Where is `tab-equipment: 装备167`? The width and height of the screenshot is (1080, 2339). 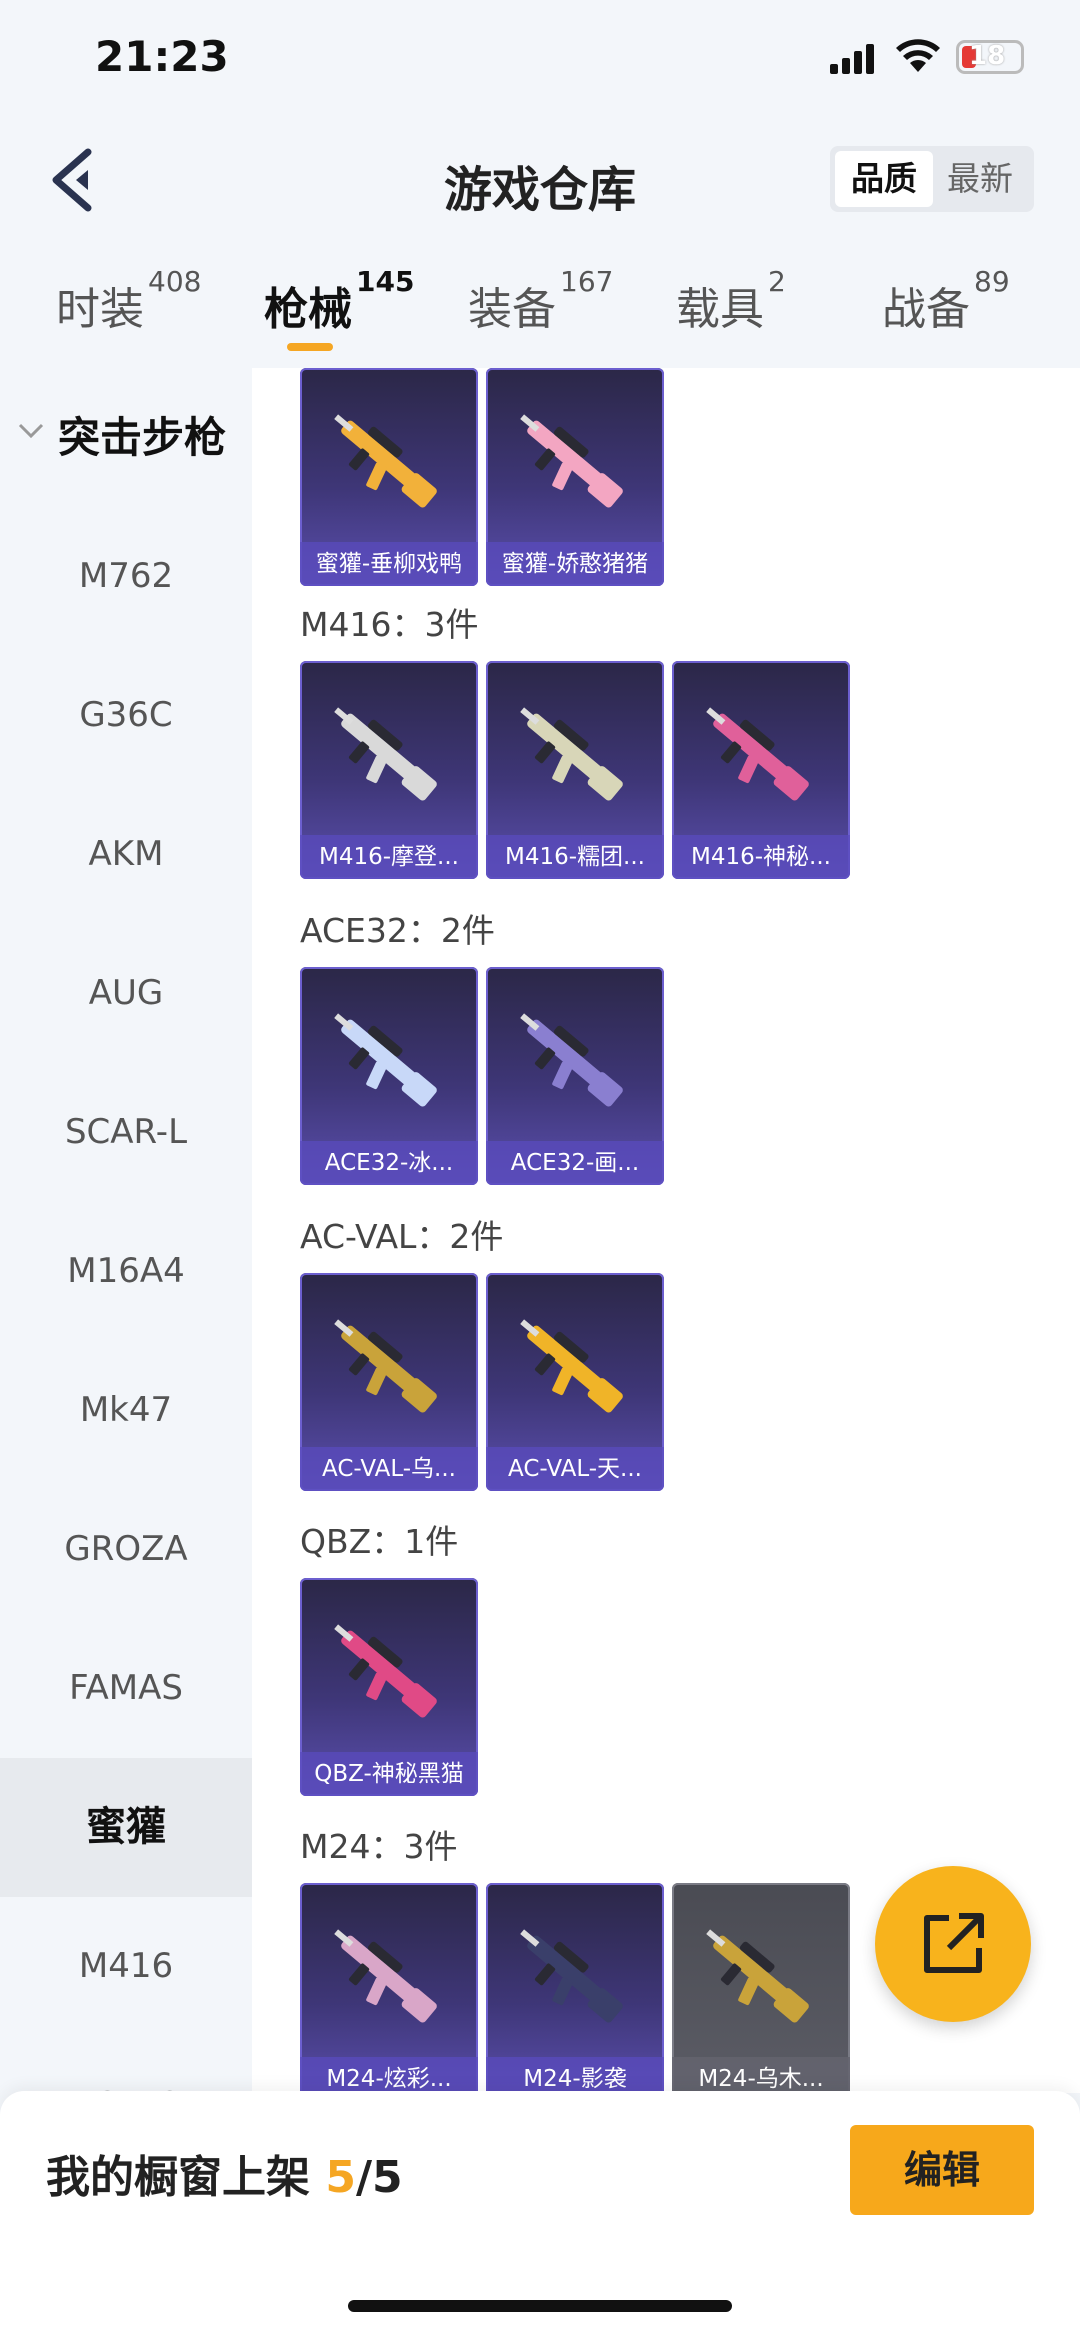
tab-equipment: 装备167 is located at coordinates (540, 301).